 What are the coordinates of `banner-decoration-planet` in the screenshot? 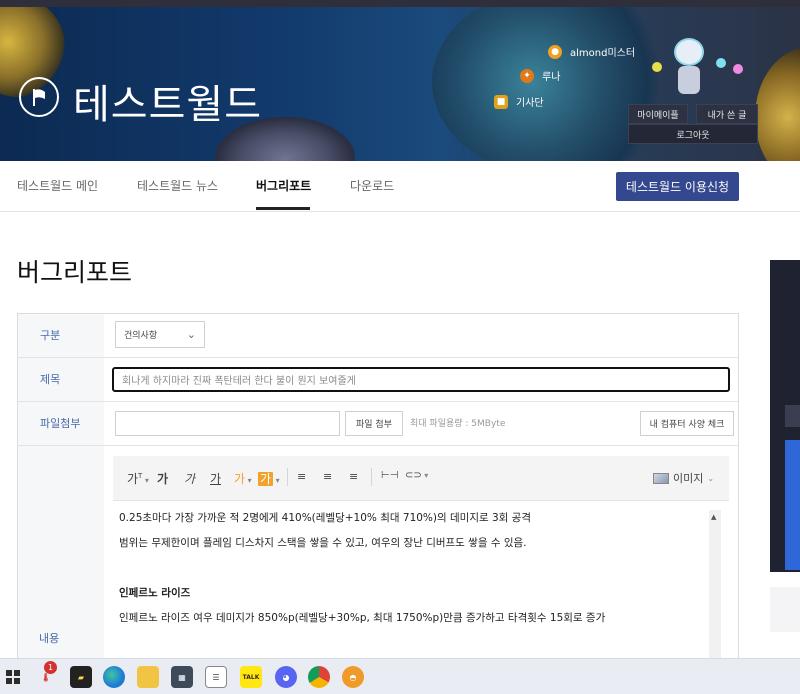 It's located at (777, 104).